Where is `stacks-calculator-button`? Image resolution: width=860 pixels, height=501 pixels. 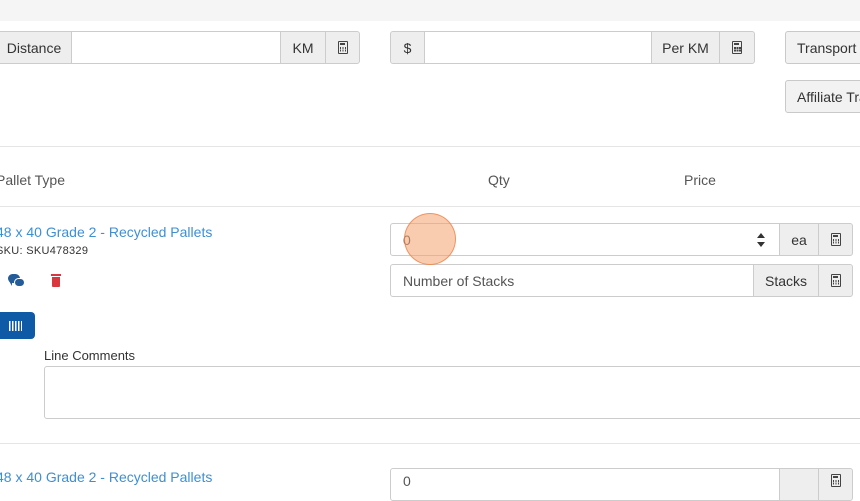 stacks-calculator-button is located at coordinates (835, 280).